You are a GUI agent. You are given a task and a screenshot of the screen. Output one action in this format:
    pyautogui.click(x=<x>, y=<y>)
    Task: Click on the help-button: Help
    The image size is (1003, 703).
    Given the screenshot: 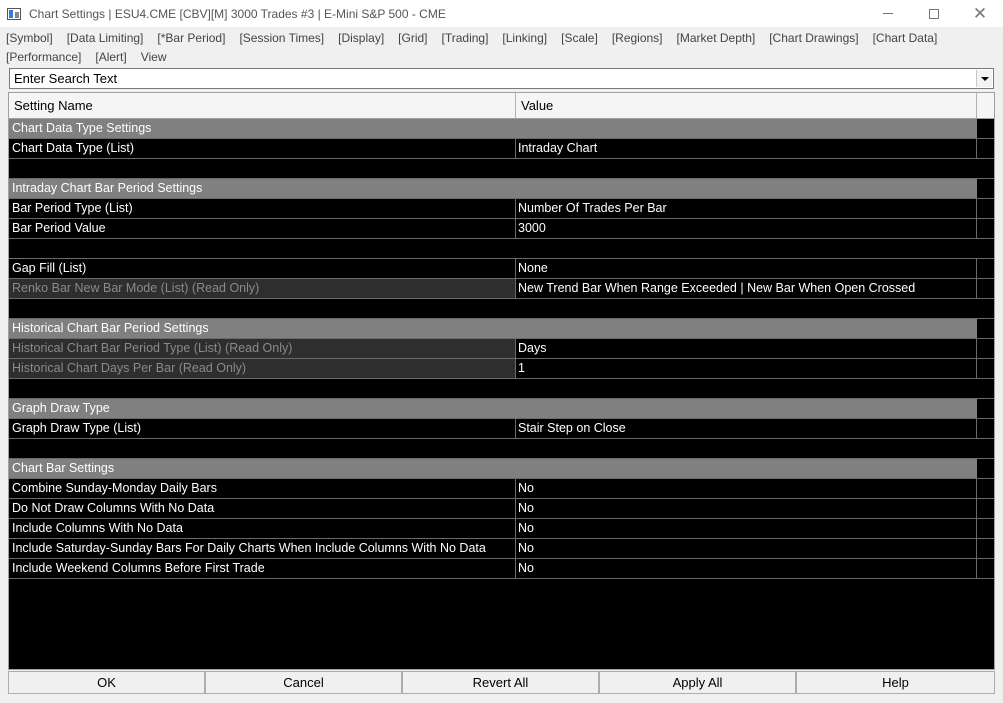 What is the action you would take?
    pyautogui.click(x=895, y=682)
    